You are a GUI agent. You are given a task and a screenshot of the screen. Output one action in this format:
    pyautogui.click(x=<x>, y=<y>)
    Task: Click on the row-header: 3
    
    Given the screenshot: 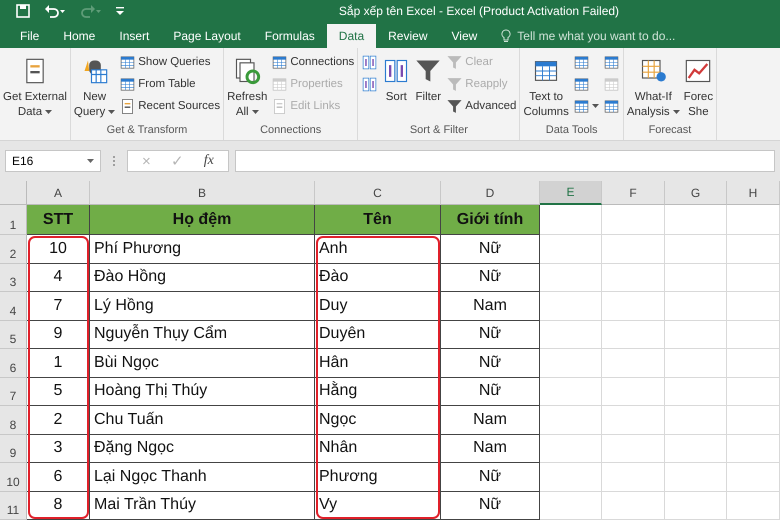 What is the action you would take?
    pyautogui.click(x=13, y=278)
    